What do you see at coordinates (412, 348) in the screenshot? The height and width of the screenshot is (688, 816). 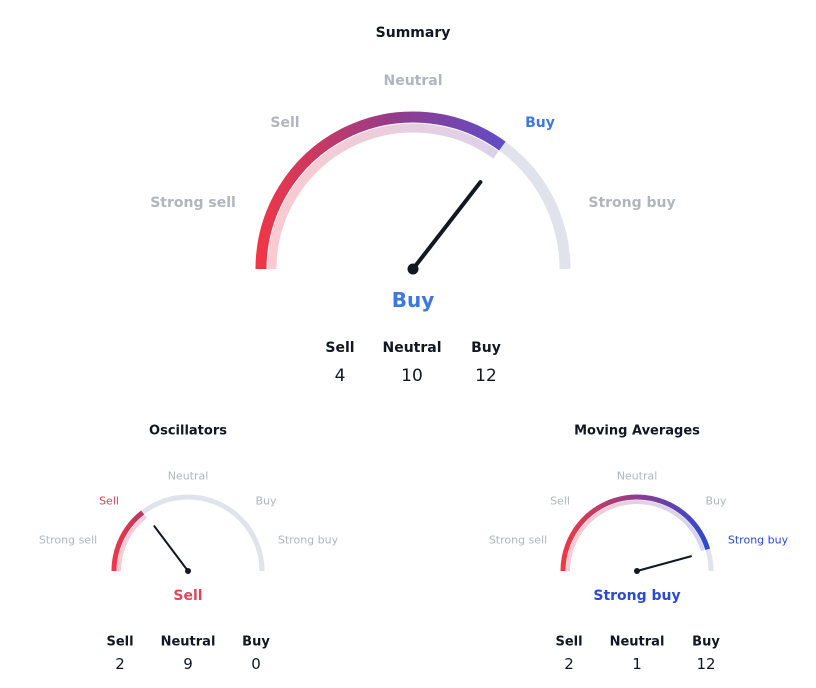 I see `summary-neutral-header: Neutral` at bounding box center [412, 348].